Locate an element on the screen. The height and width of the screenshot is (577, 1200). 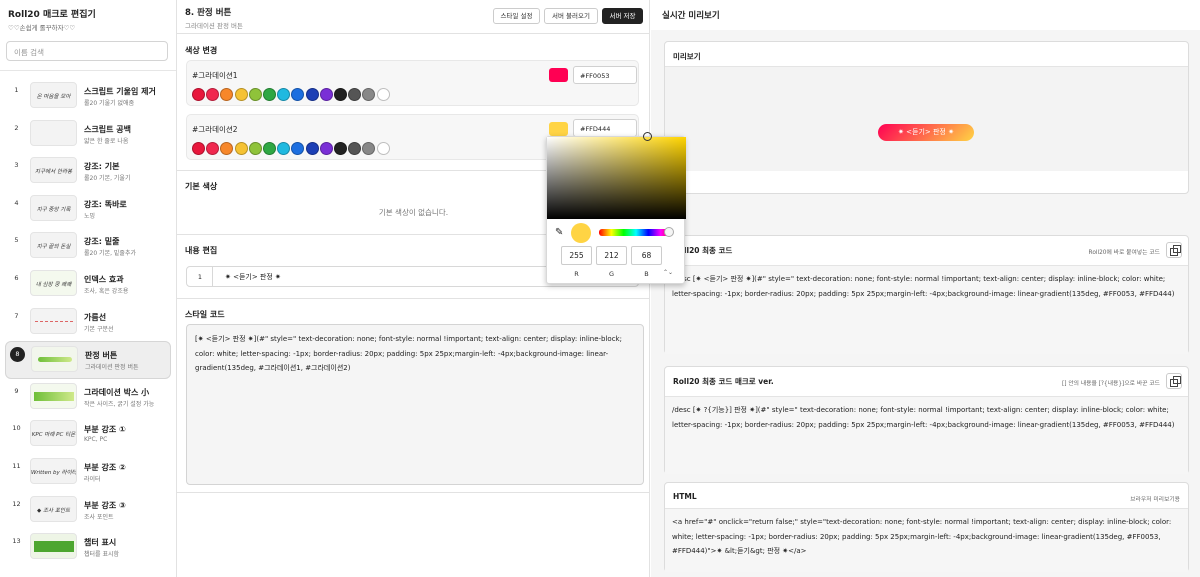
sidebar-item: 10 KPC 마례 PC 티몬 부분 강조 ① KPC, PC is located at coordinates (88, 435).